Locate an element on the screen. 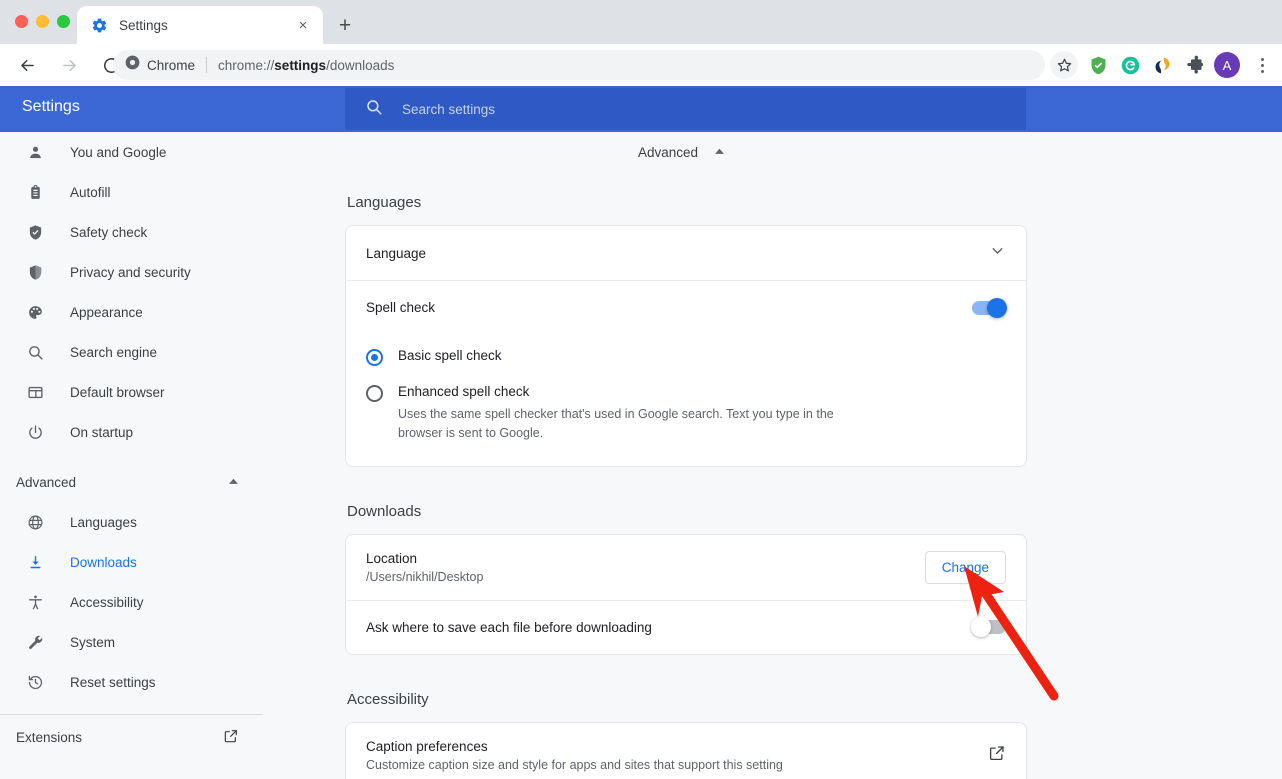 This screenshot has height=779, width=1282. sidebar-item-default-browser: Default browser is located at coordinates (131, 392).